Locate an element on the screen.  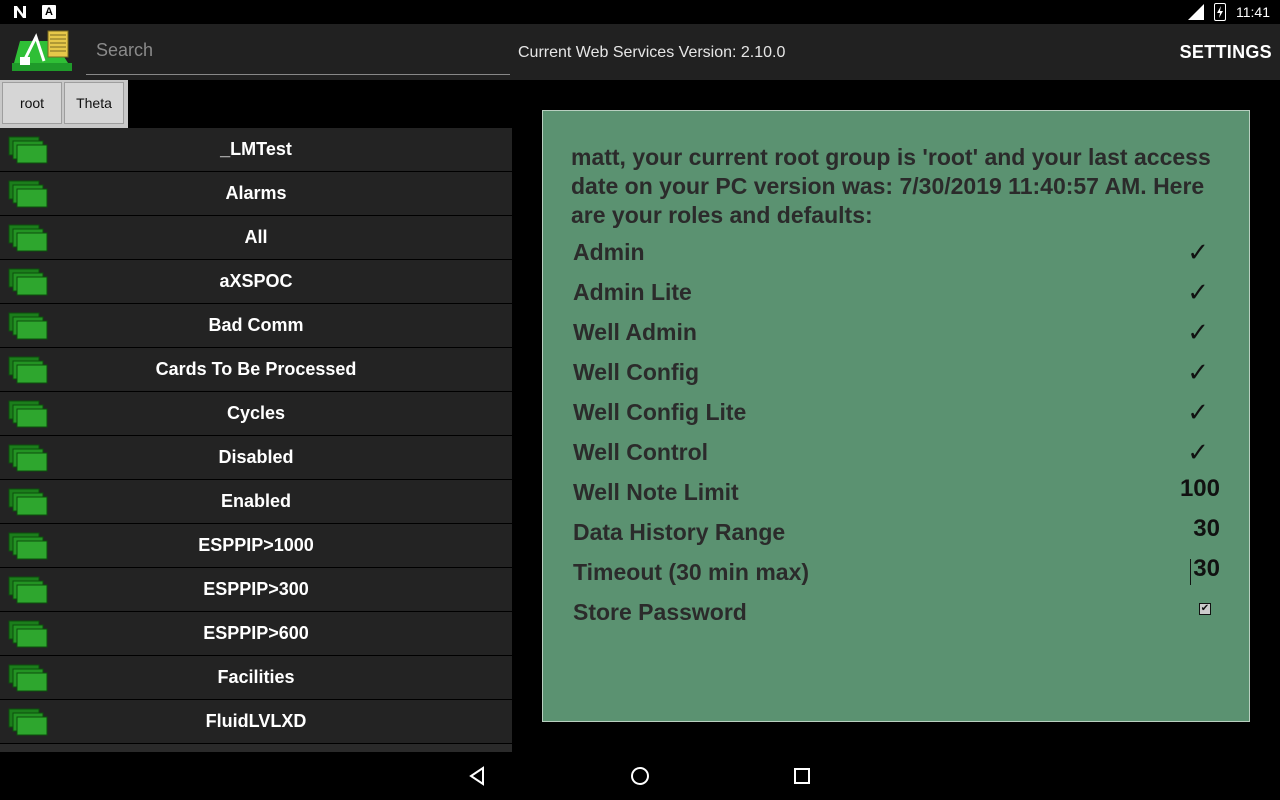
list-item: Facilities is located at coordinates (256, 678).